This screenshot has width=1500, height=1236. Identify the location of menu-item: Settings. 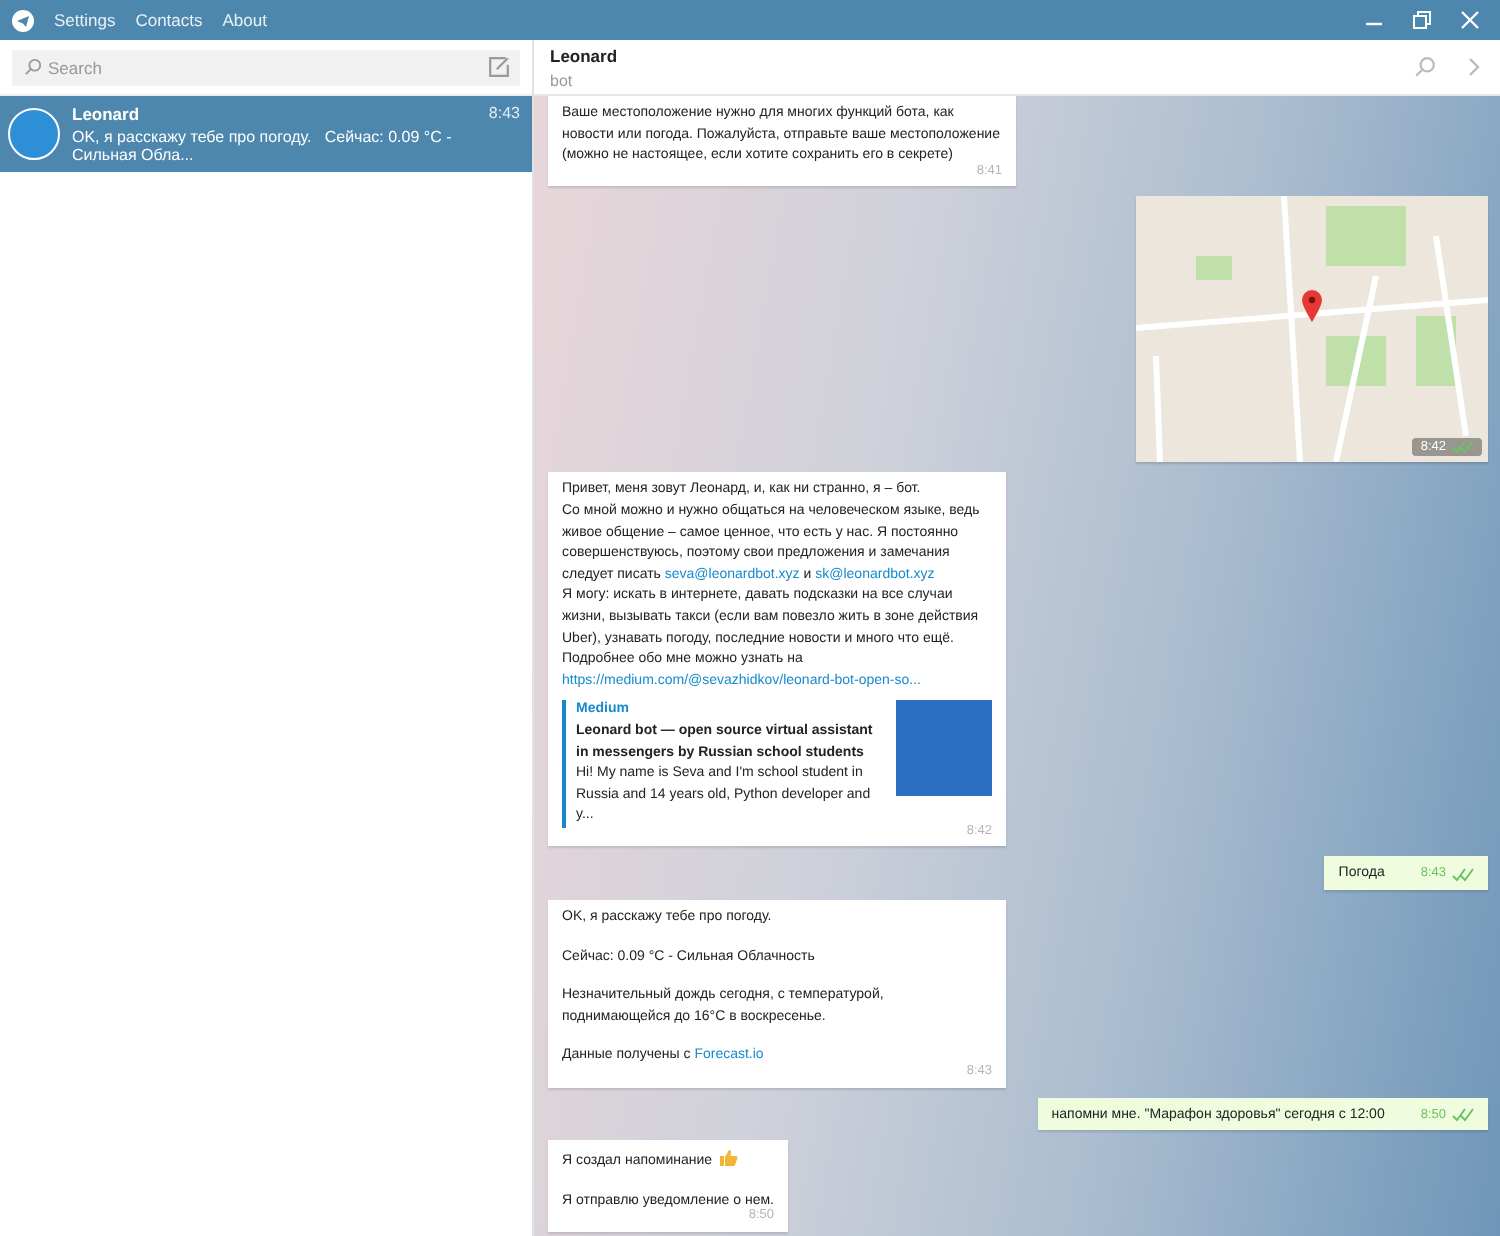
(85, 20).